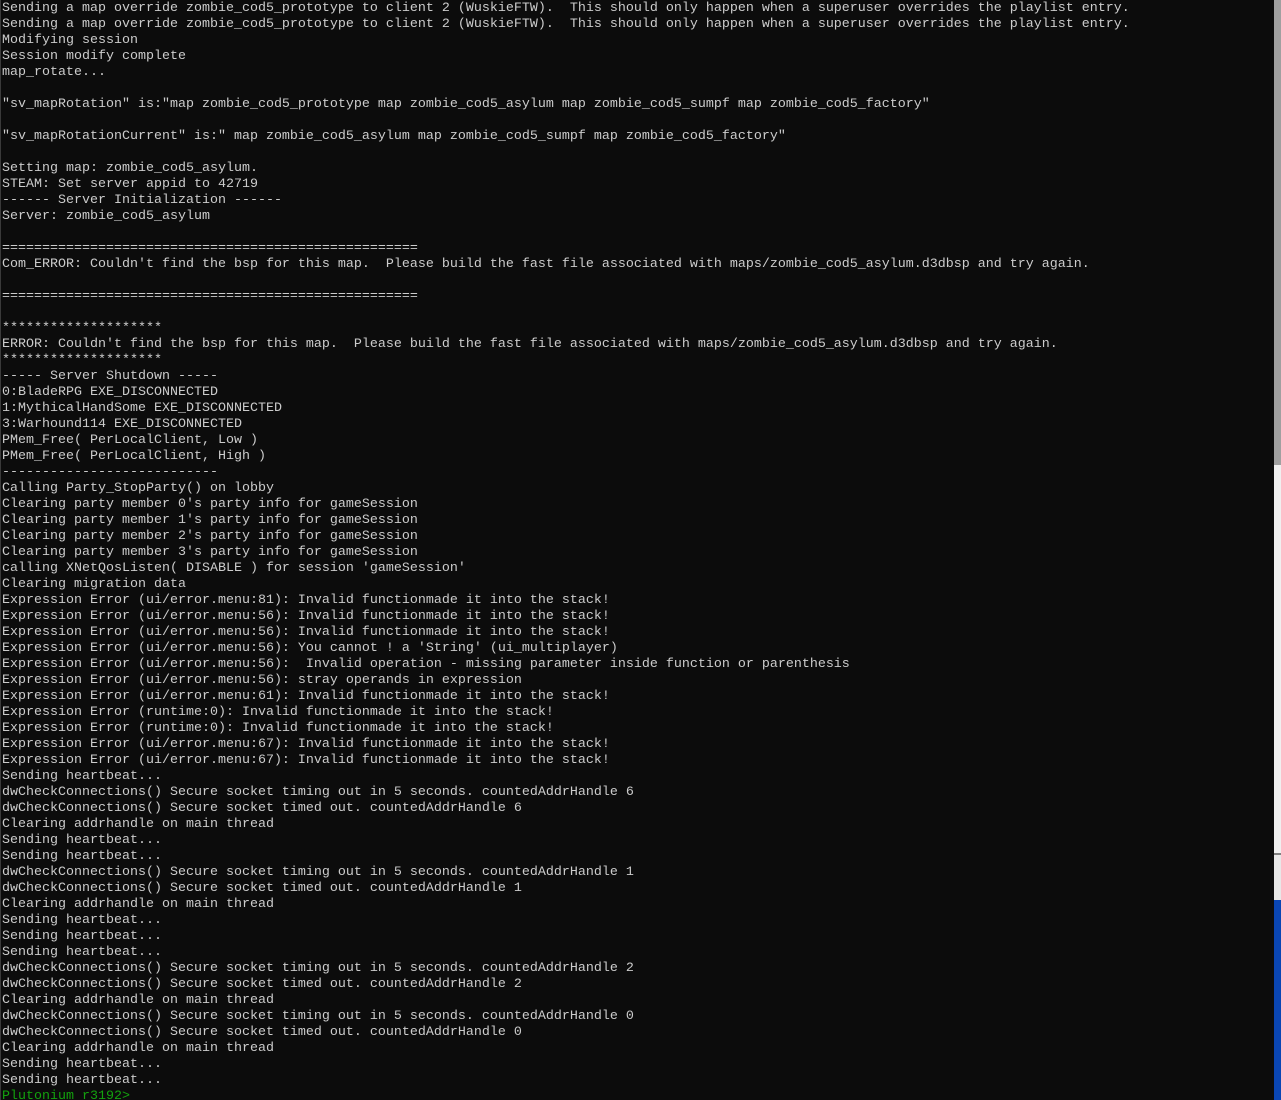  Describe the element at coordinates (122, 424) in the screenshot. I see `console-line: 3:Warhound114 EXE_DISCONNECTED` at that location.